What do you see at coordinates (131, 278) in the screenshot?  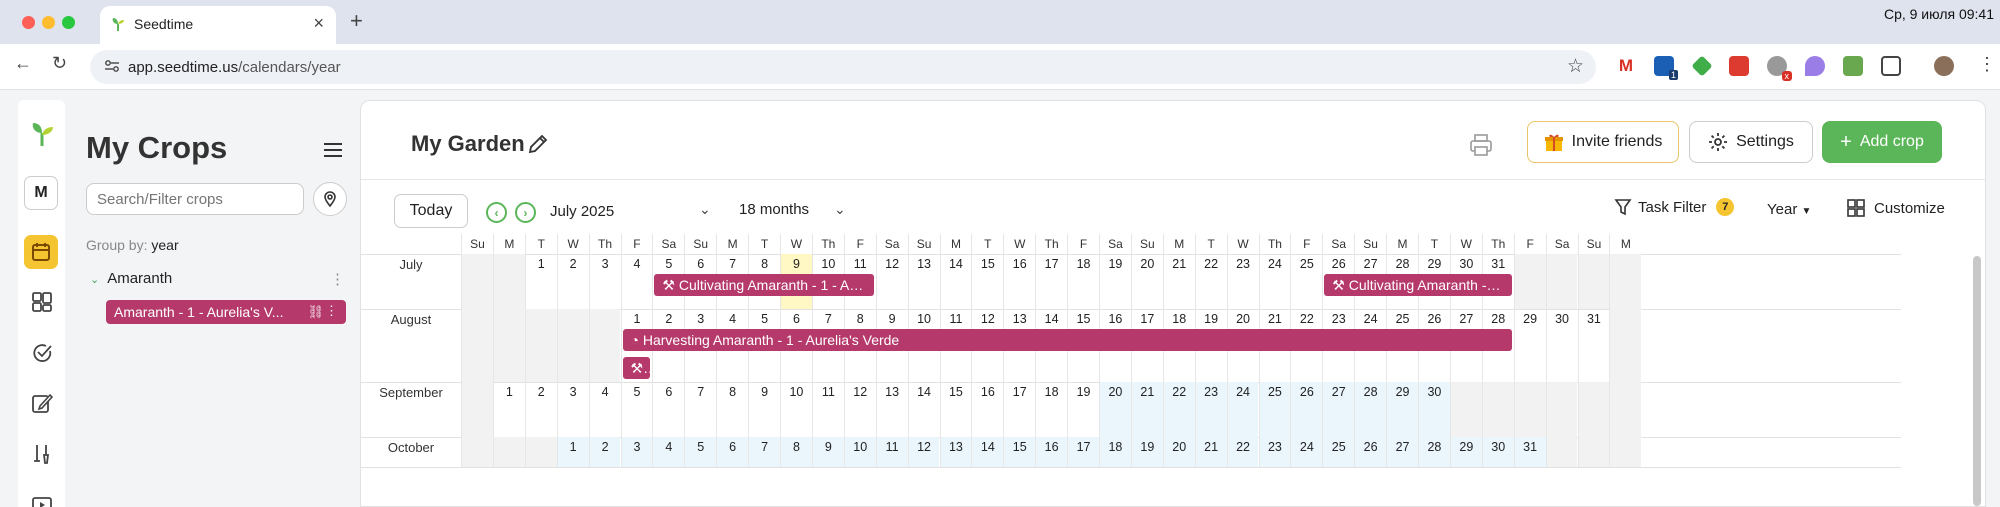 I see `crop-group: ⌄ Amaranth` at bounding box center [131, 278].